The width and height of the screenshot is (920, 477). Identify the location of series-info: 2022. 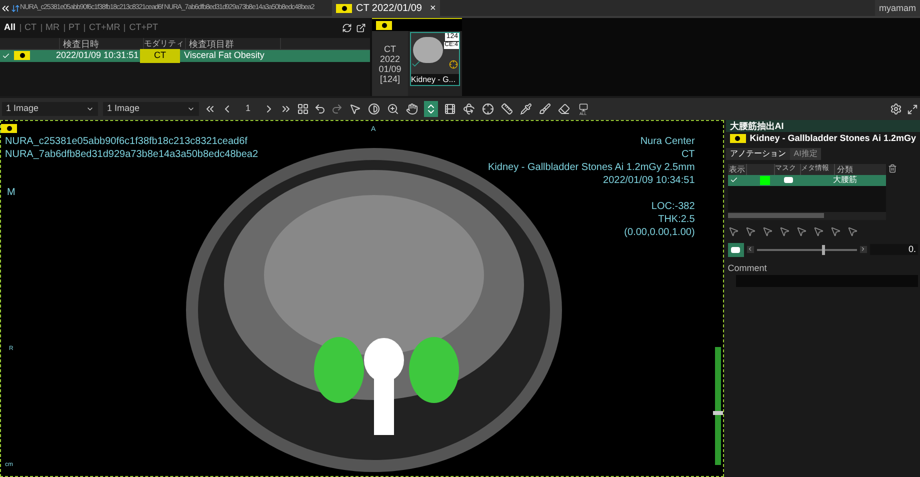
(390, 59).